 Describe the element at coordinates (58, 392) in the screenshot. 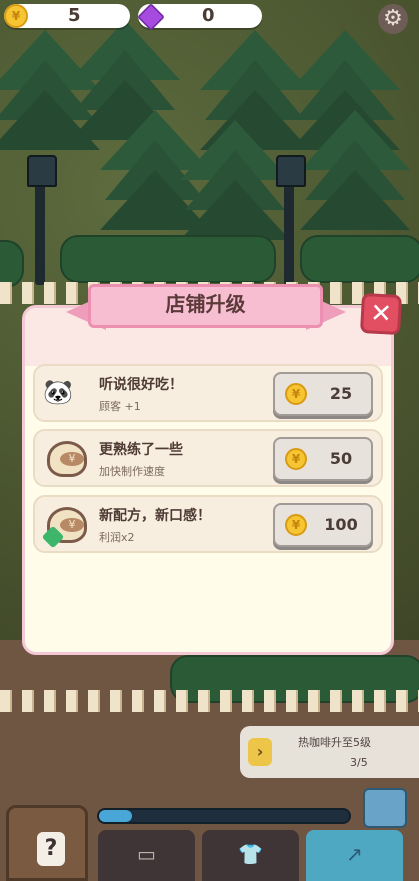

I see `pets-icon: 🐼` at that location.